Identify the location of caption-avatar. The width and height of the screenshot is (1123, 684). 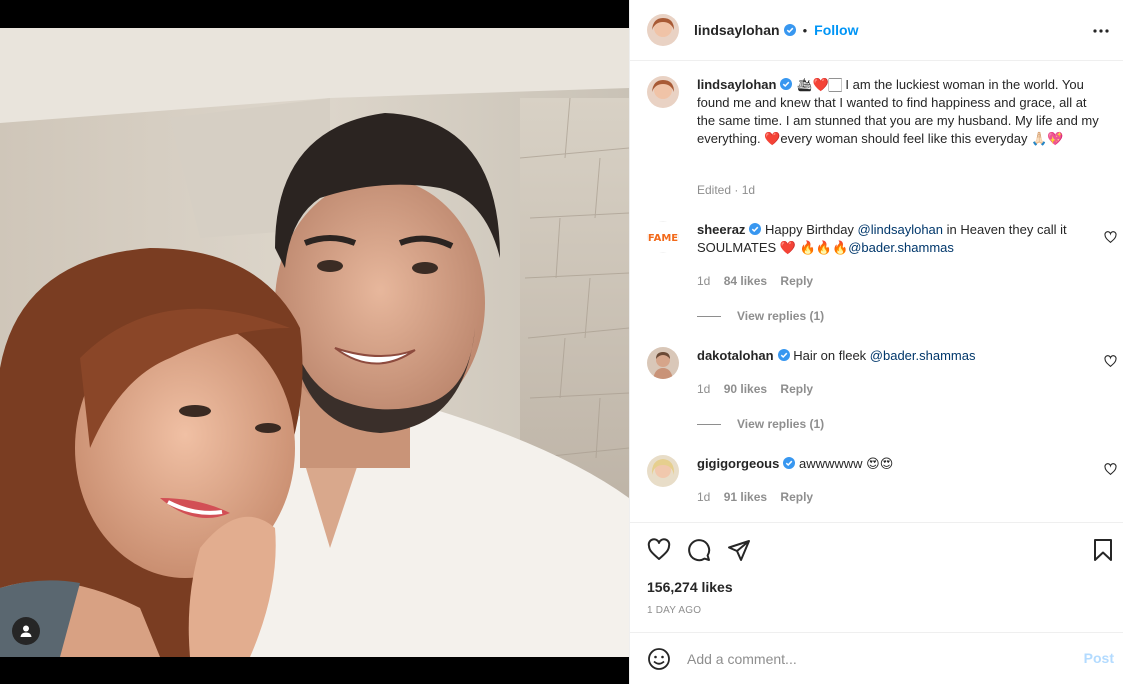
(663, 92).